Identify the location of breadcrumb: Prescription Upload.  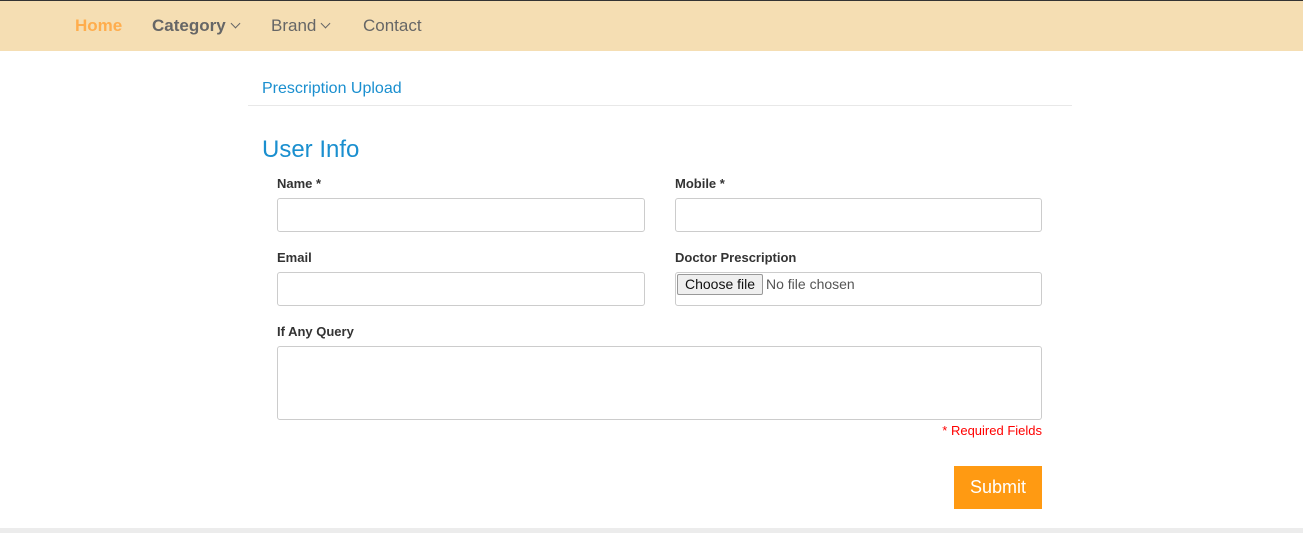
(332, 89).